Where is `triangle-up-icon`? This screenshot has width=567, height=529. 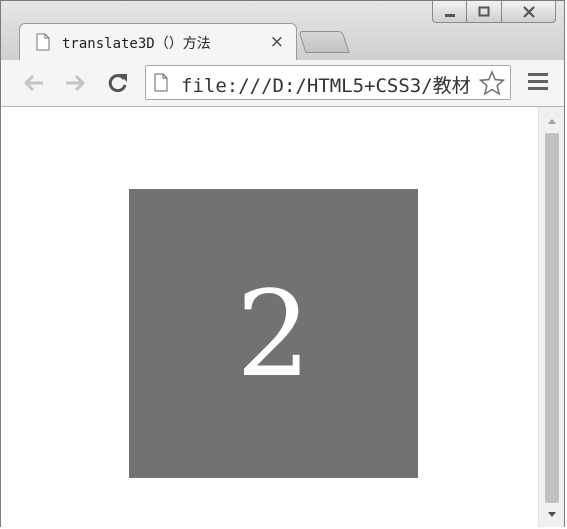
triangle-up-icon is located at coordinates (551, 121).